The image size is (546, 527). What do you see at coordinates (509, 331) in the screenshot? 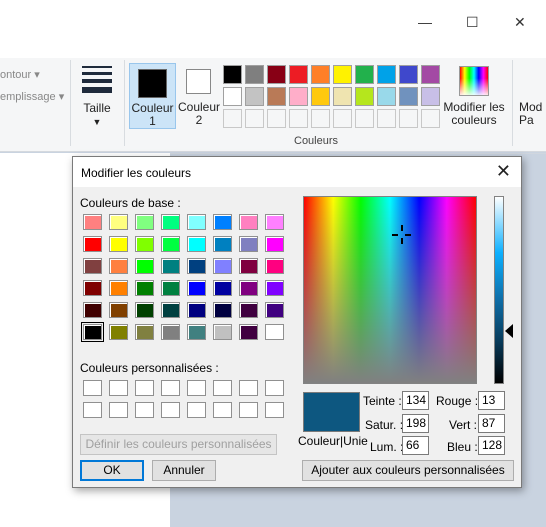
I see `luminosity-arrow-icon` at bounding box center [509, 331].